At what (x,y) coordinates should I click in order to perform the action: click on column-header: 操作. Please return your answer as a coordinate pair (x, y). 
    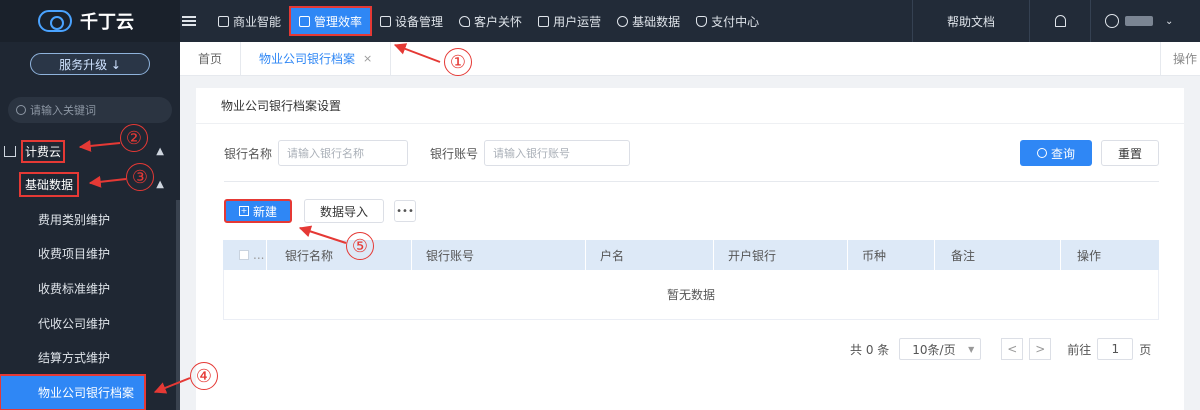
    Looking at the image, I should click on (1089, 255).